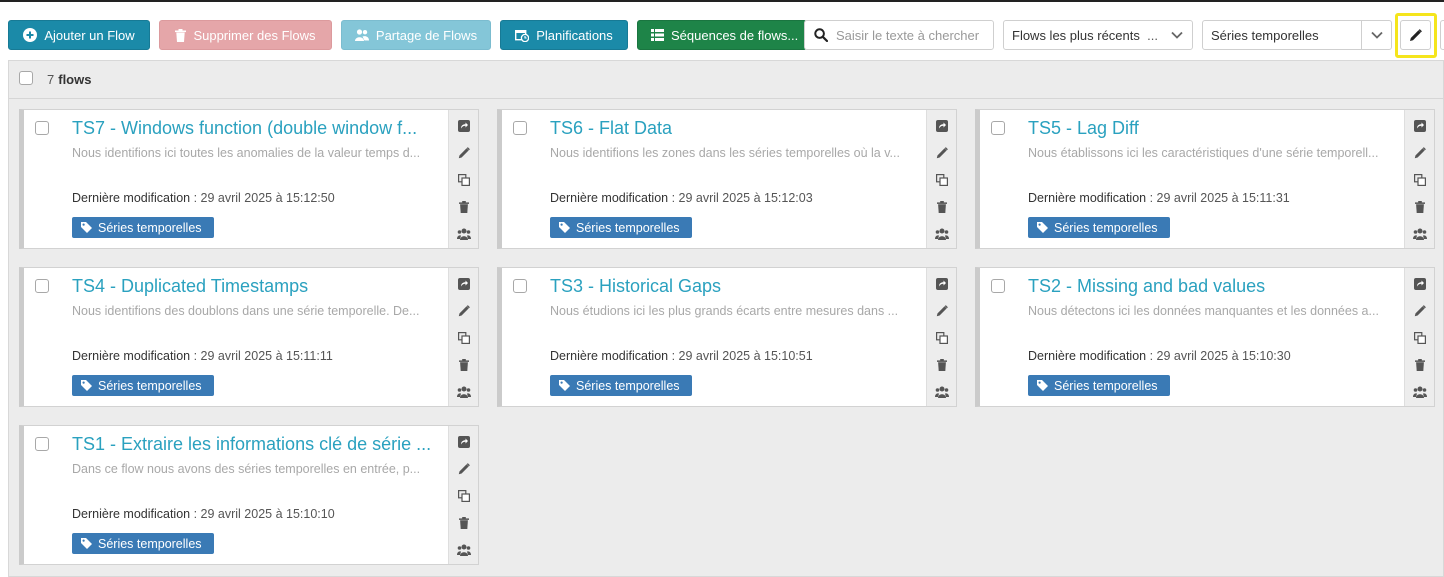  I want to click on schedules-button: Planifications, so click(564, 35).